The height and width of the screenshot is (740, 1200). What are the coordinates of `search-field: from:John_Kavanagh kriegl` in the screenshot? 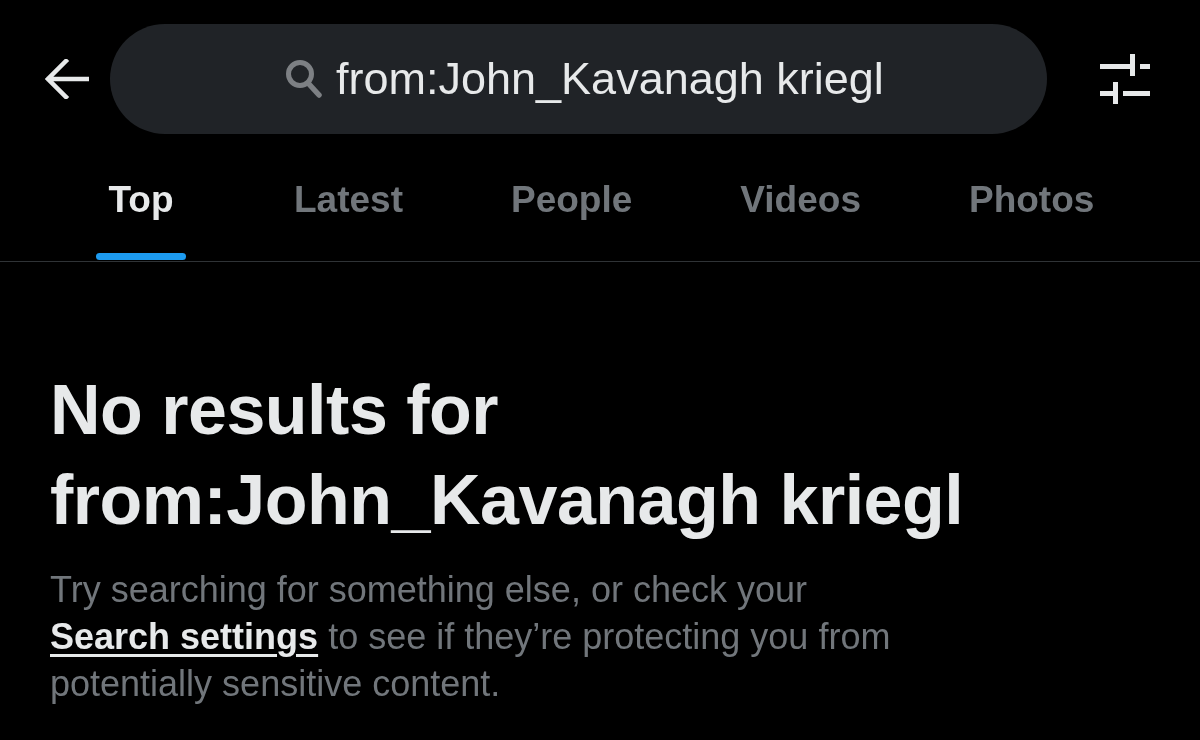 It's located at (578, 79).